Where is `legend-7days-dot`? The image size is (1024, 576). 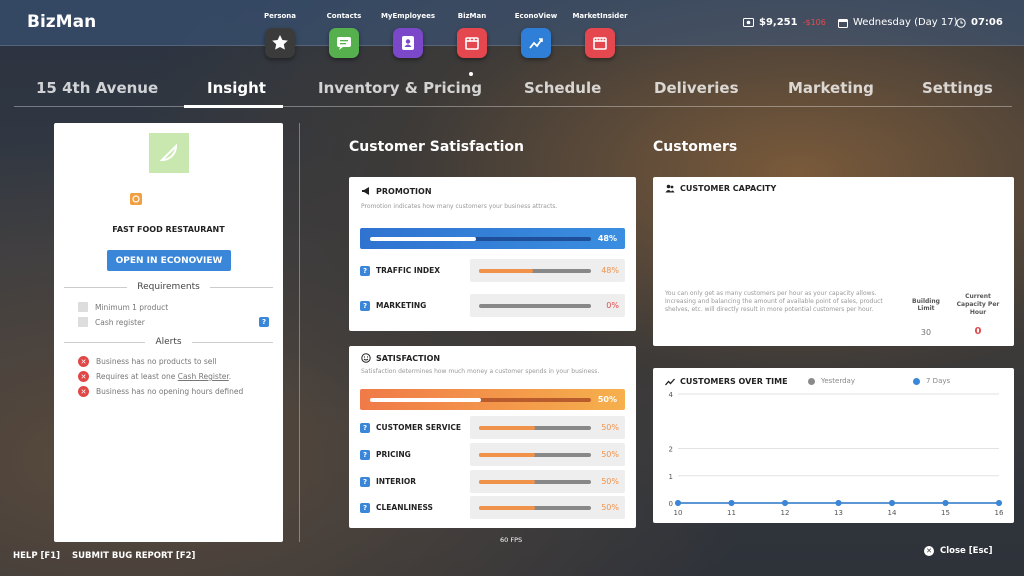 legend-7days-dot is located at coordinates (916, 381).